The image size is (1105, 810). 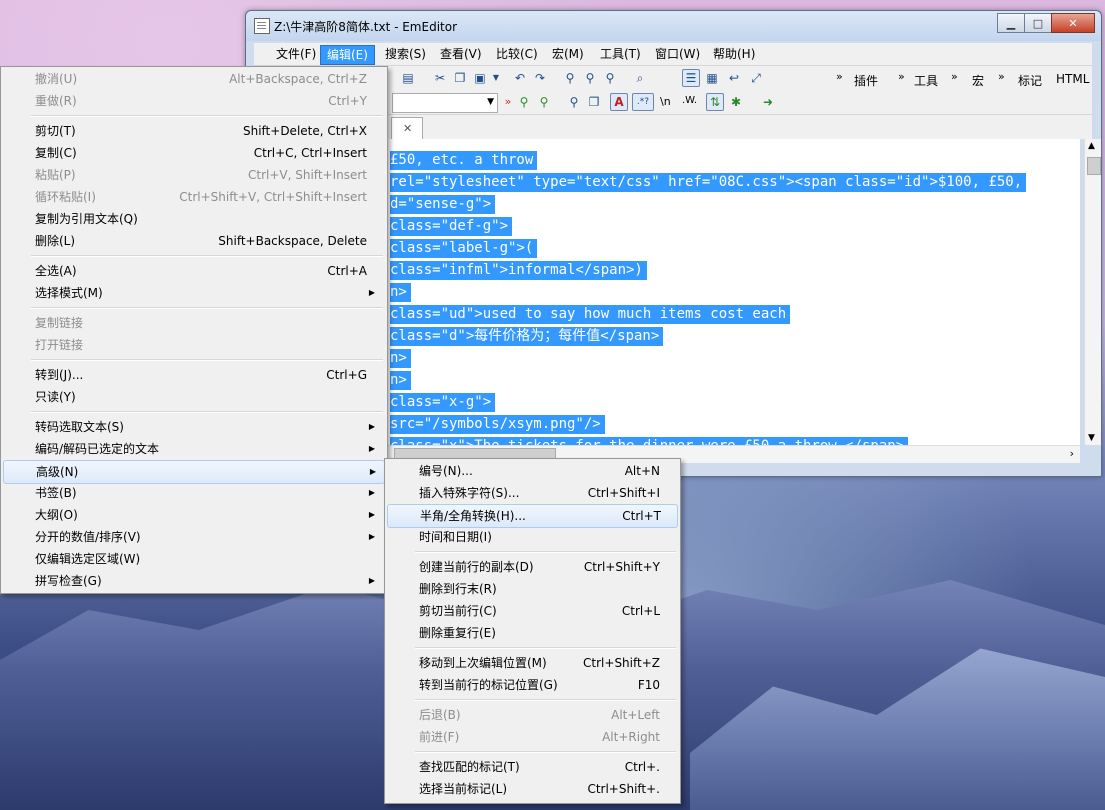 I want to click on edit-menu-item: 书签(B) ▶, so click(x=193, y=493).